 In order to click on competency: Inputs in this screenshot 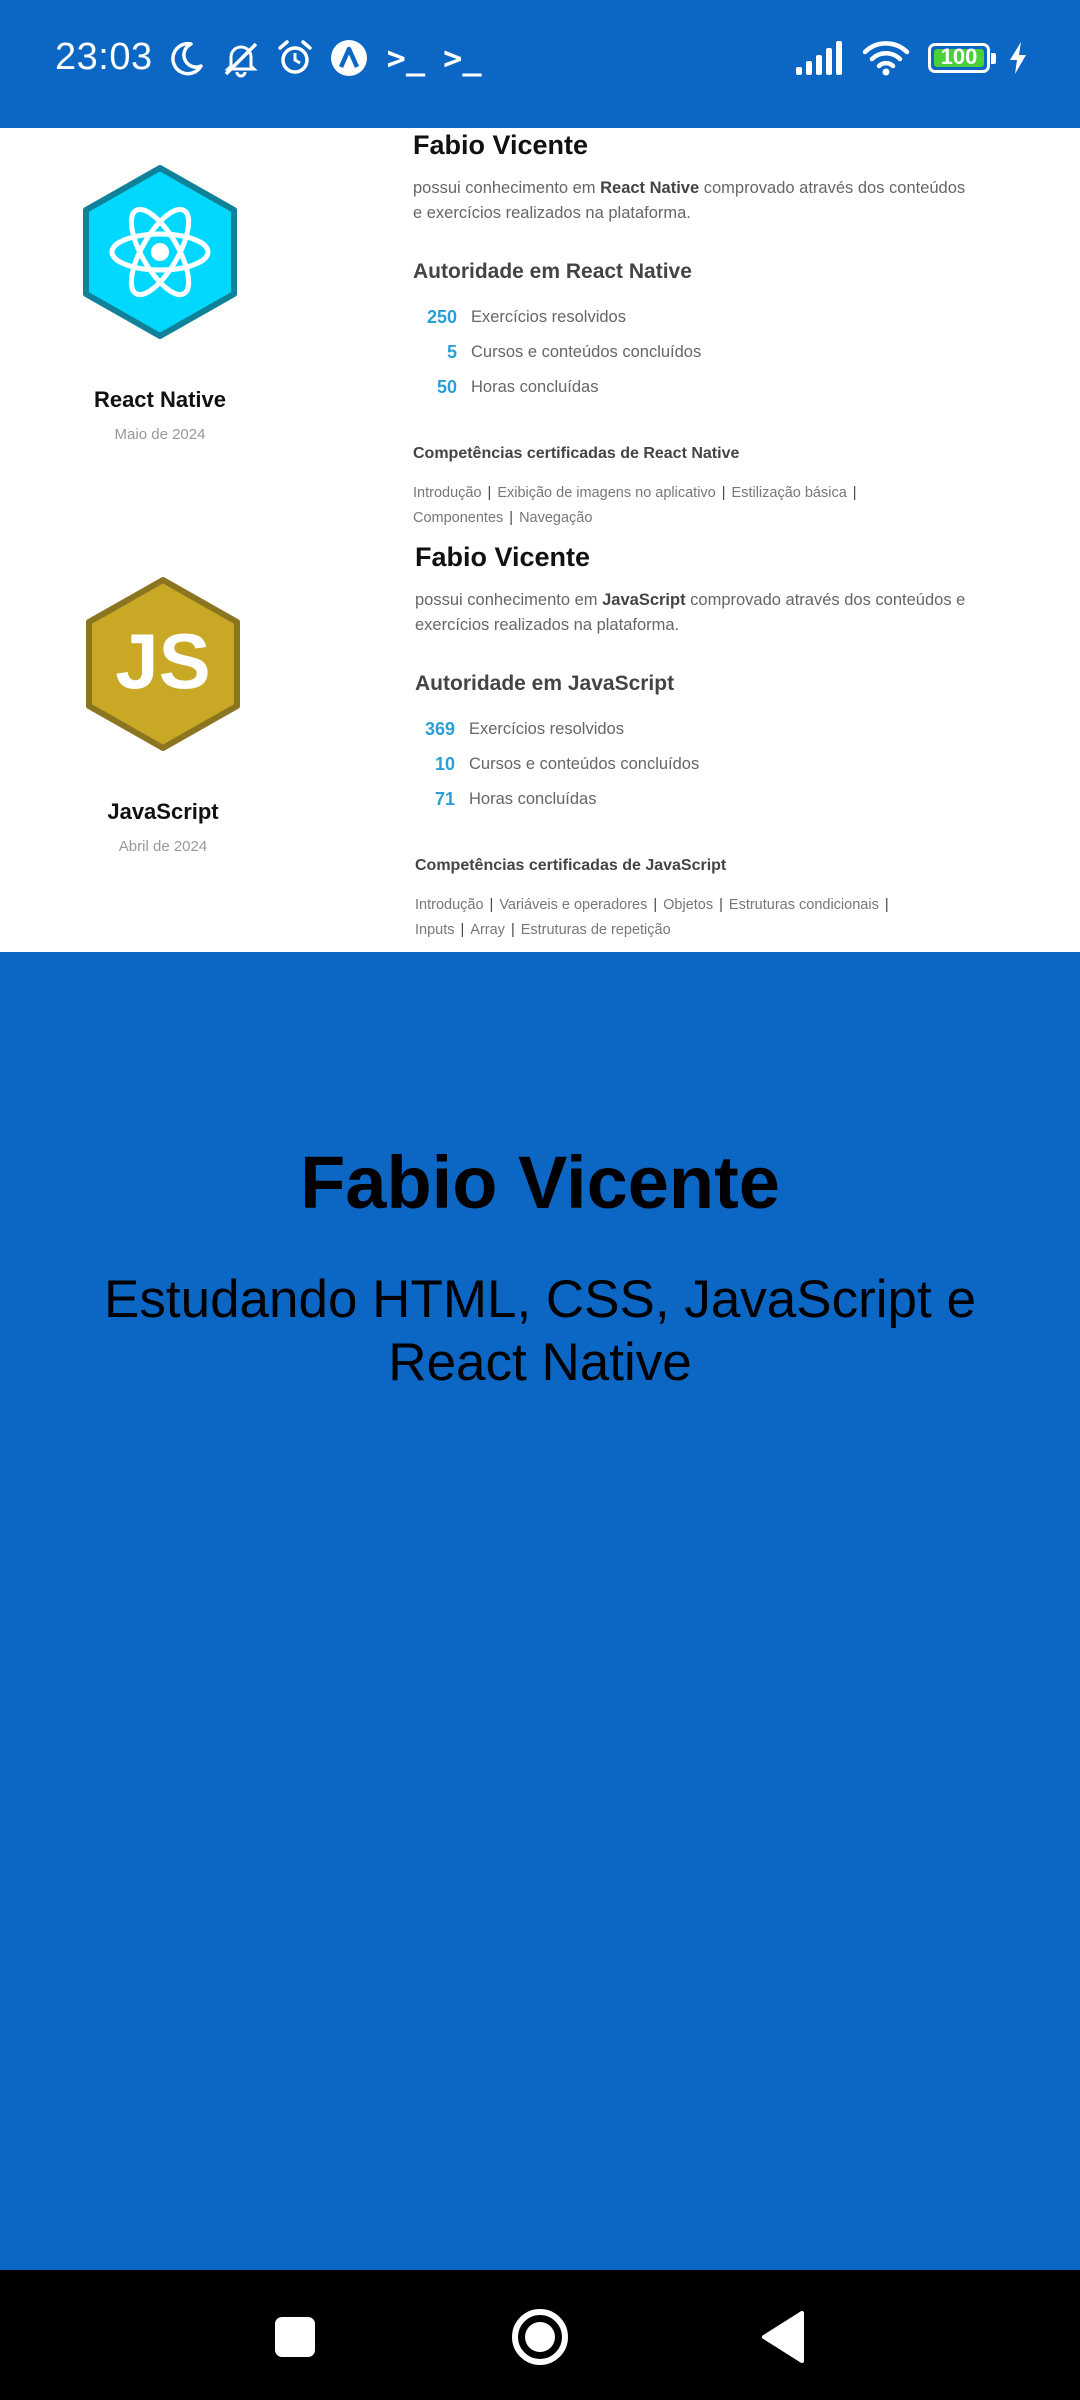, I will do `click(435, 930)`.